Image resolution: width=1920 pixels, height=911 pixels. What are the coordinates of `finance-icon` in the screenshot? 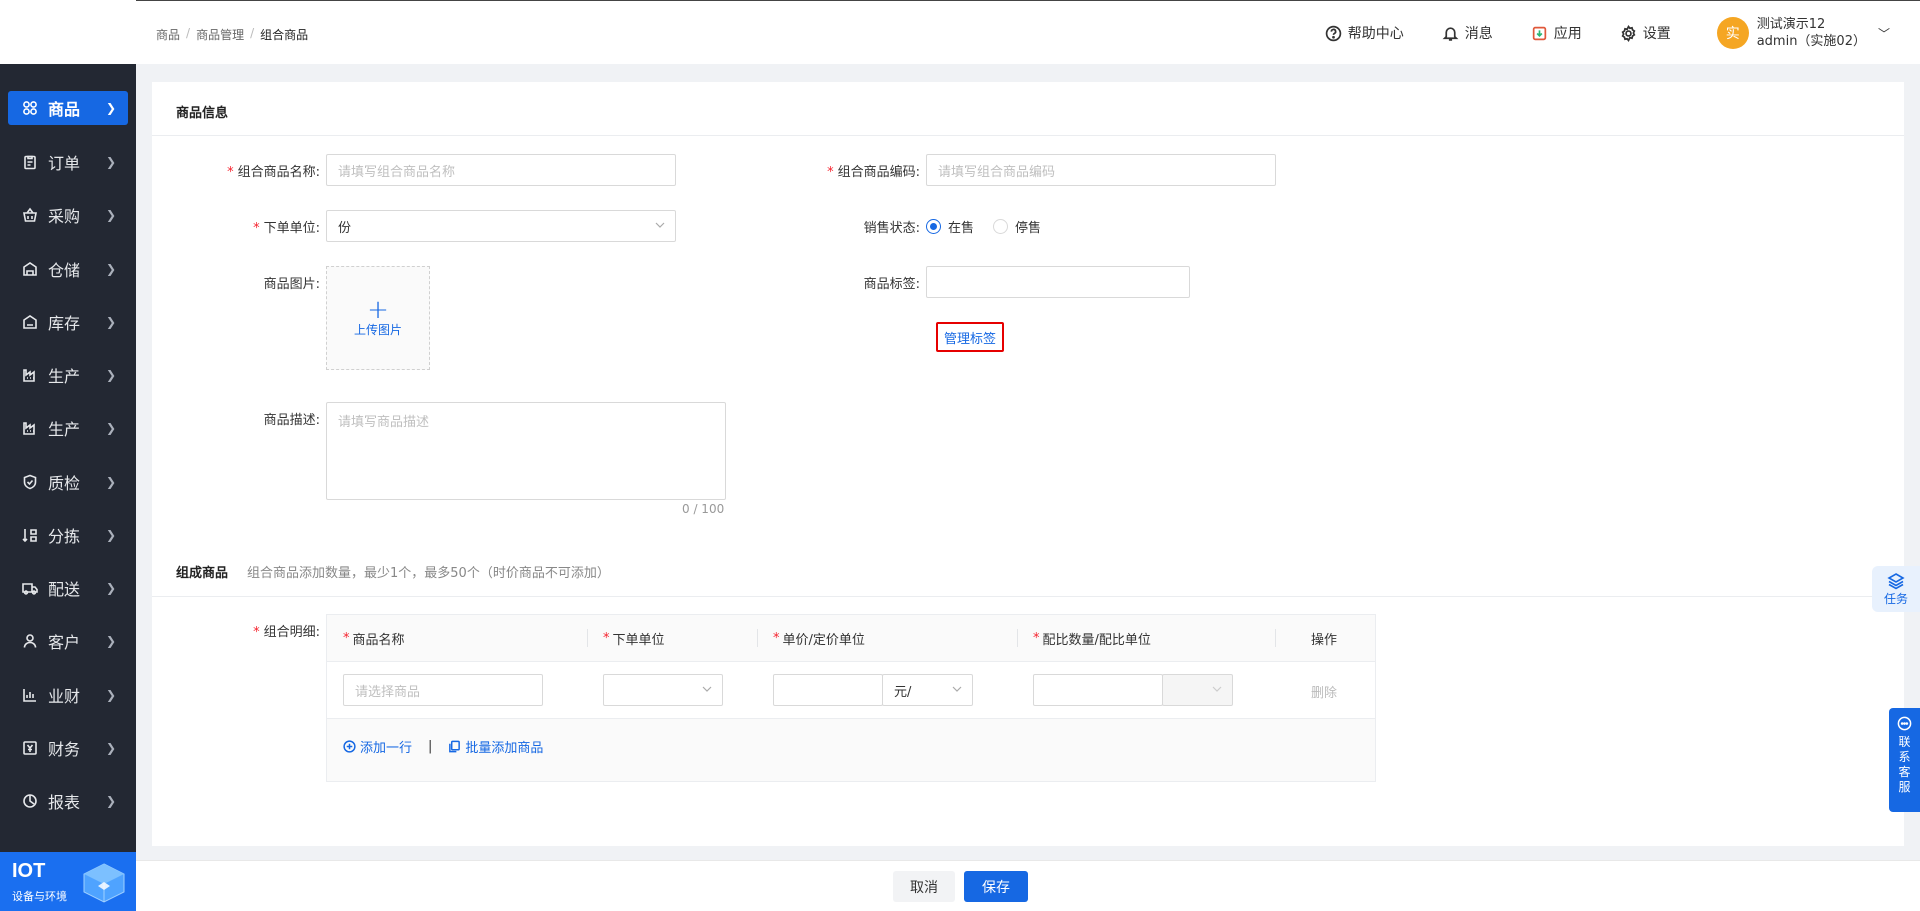 It's located at (30, 748).